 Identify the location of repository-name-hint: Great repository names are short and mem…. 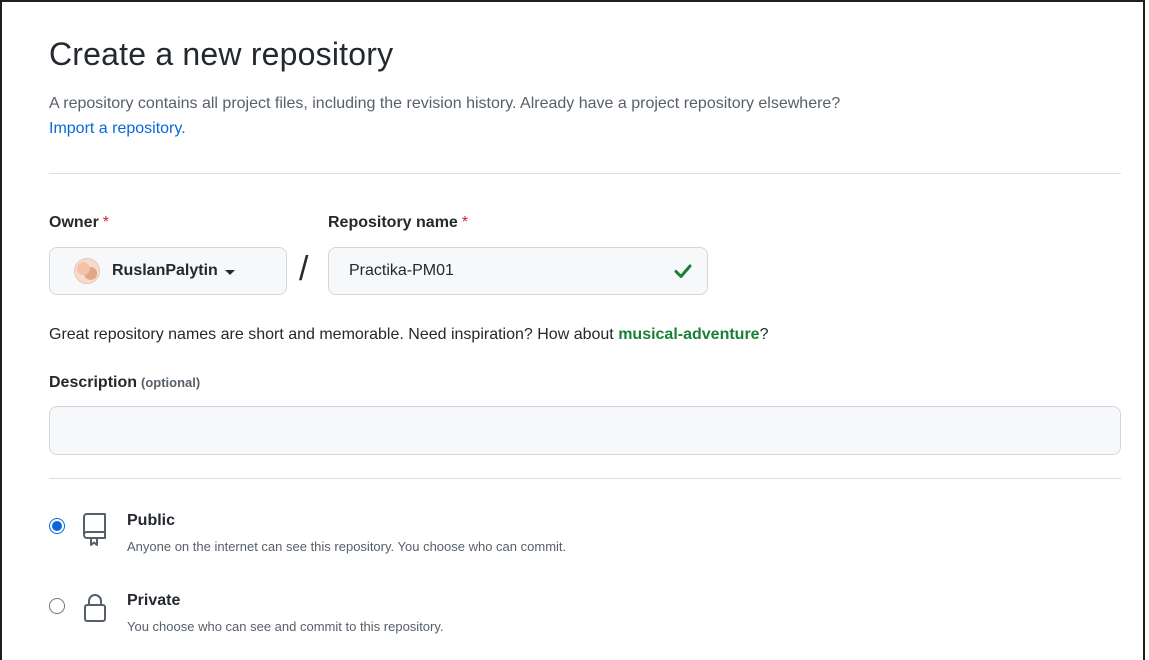
(408, 335).